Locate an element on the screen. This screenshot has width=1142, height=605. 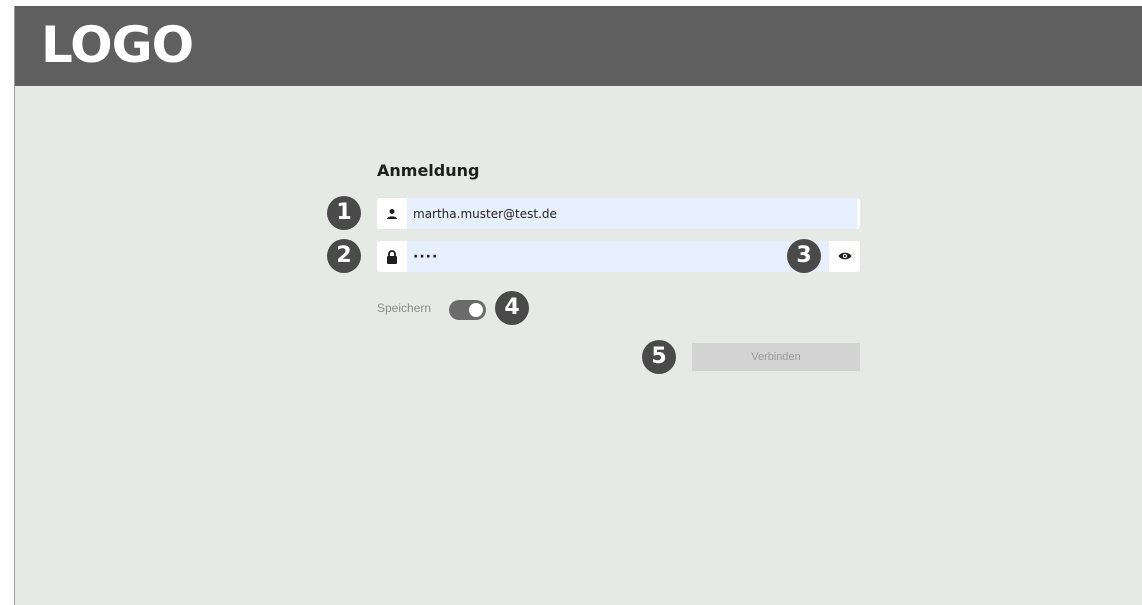
annotation-badge-2: 2 is located at coordinates (344, 256).